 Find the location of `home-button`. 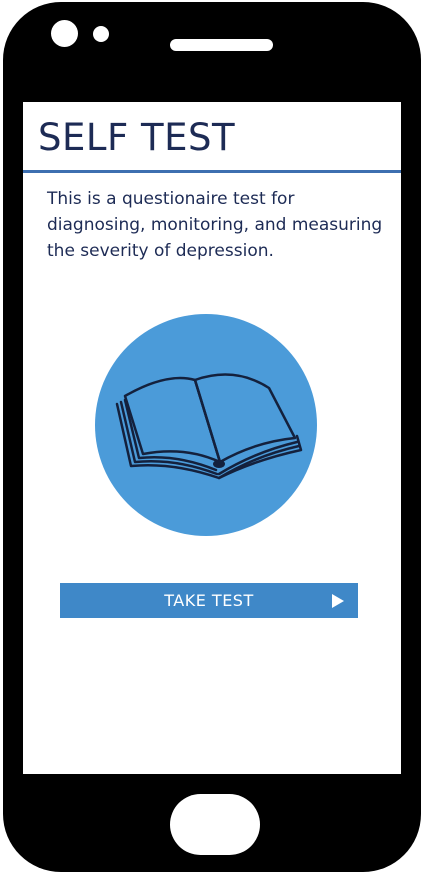

home-button is located at coordinates (215, 824).